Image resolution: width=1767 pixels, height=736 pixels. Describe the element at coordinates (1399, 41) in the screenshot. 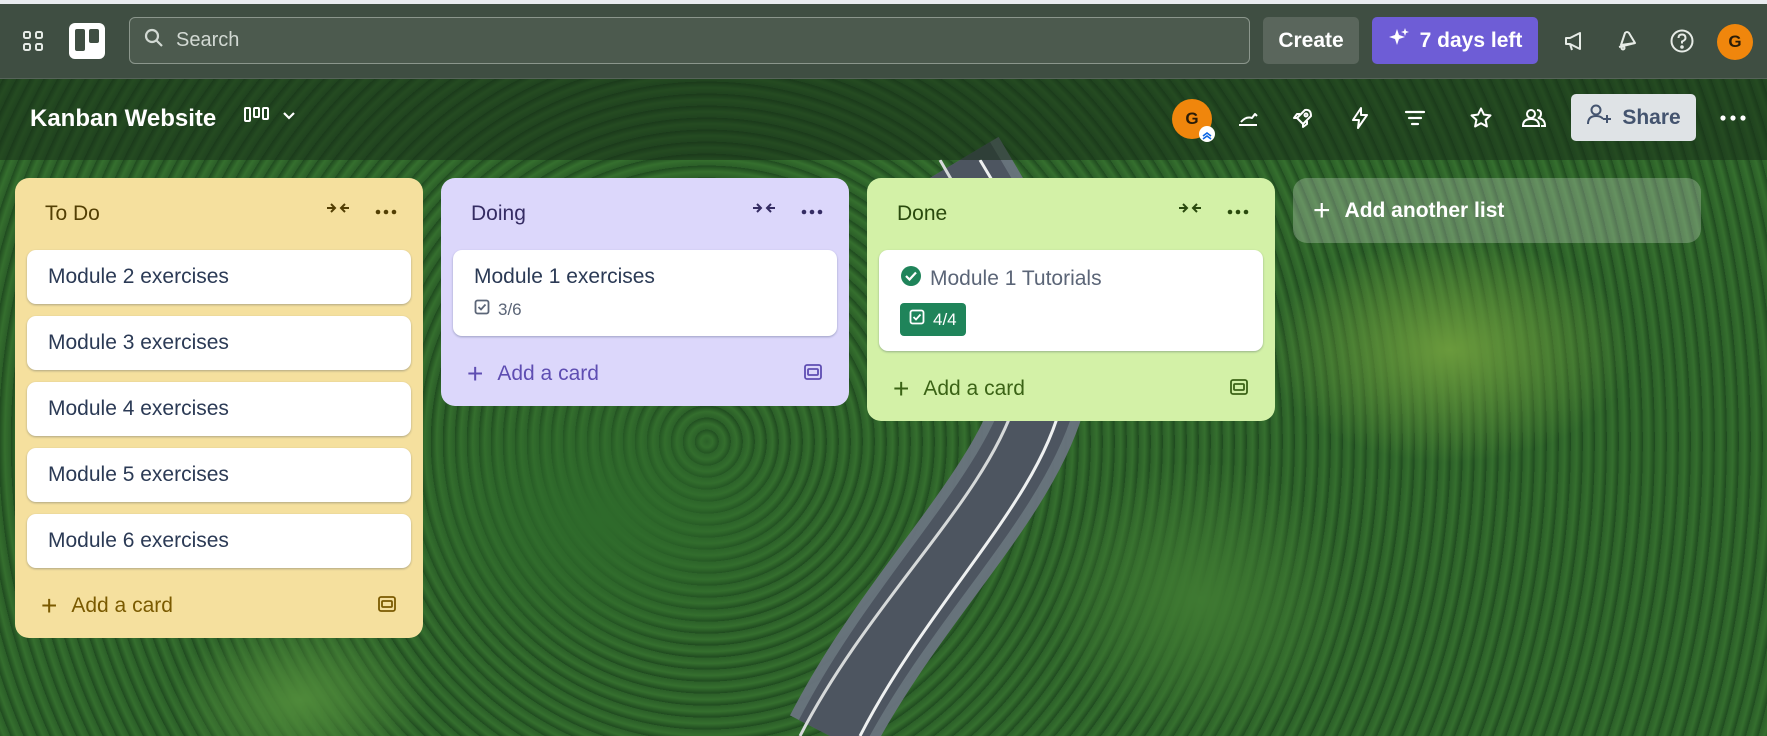

I see `sparkle-icon` at that location.